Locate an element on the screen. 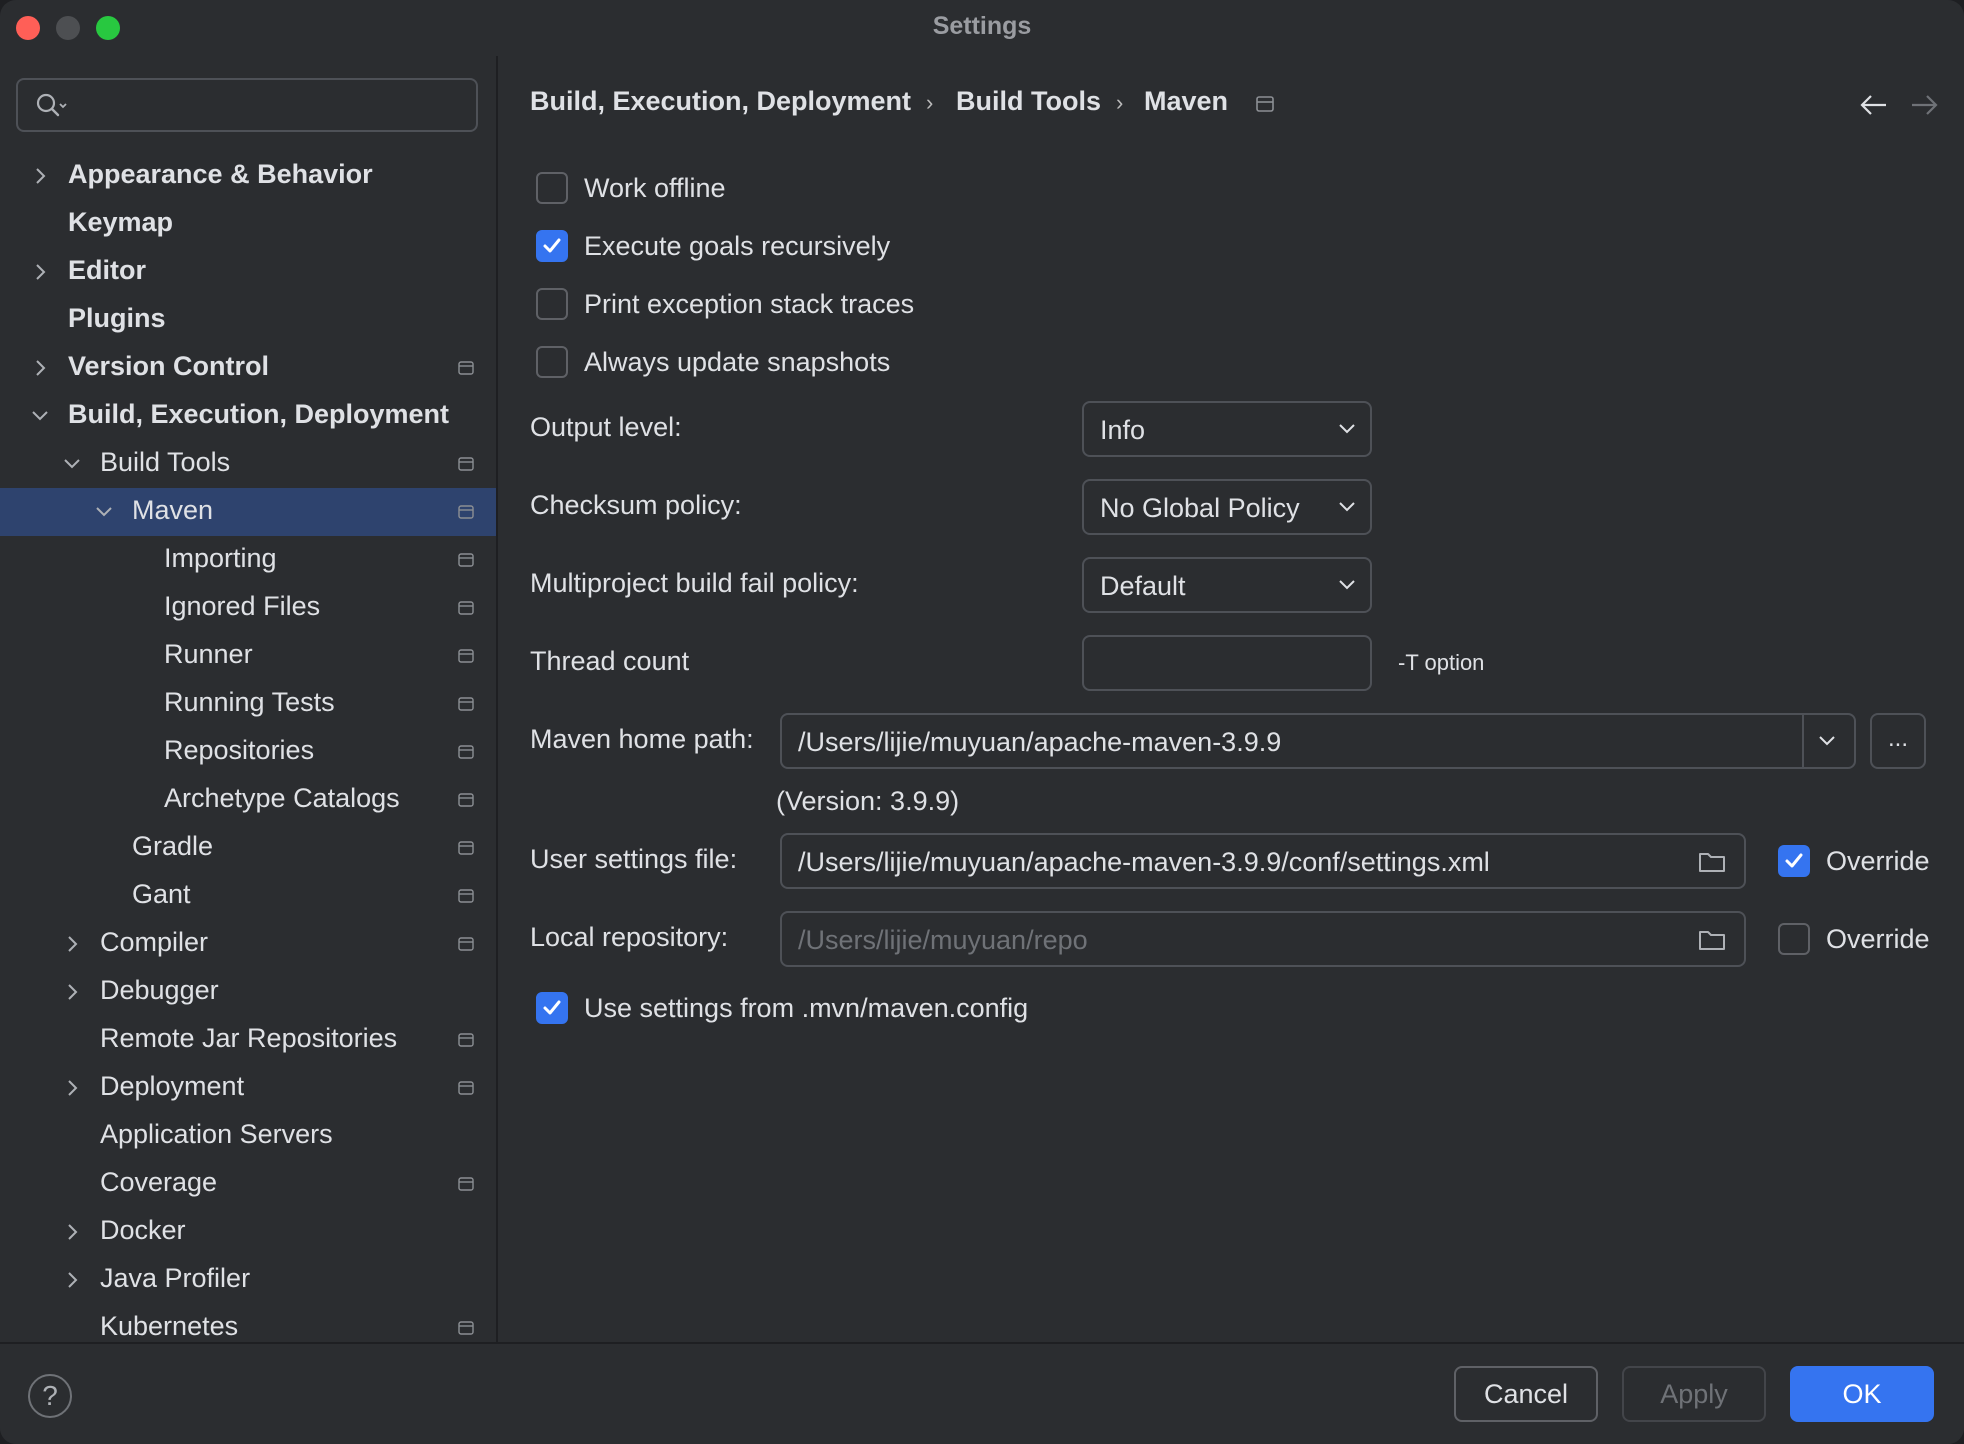  sidebar-item-gradle: Gradle is located at coordinates (248, 848).